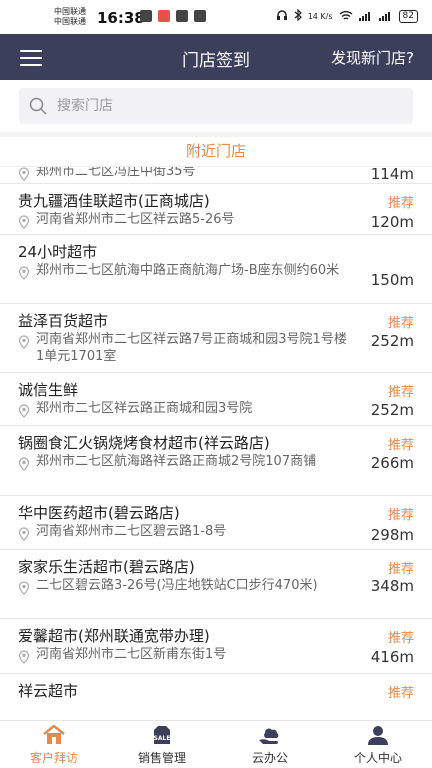  I want to click on list-item: 祥云超市 推荐, so click(216, 694).